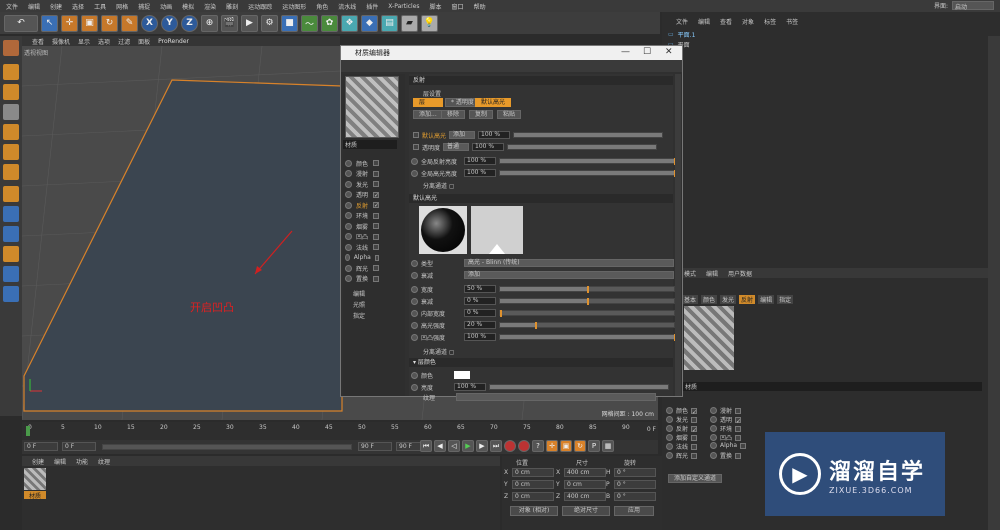 Image resolution: width=1000 pixels, height=530 pixels. What do you see at coordinates (229, 23) in the screenshot?
I see `render-view-icon: 🎬` at bounding box center [229, 23].